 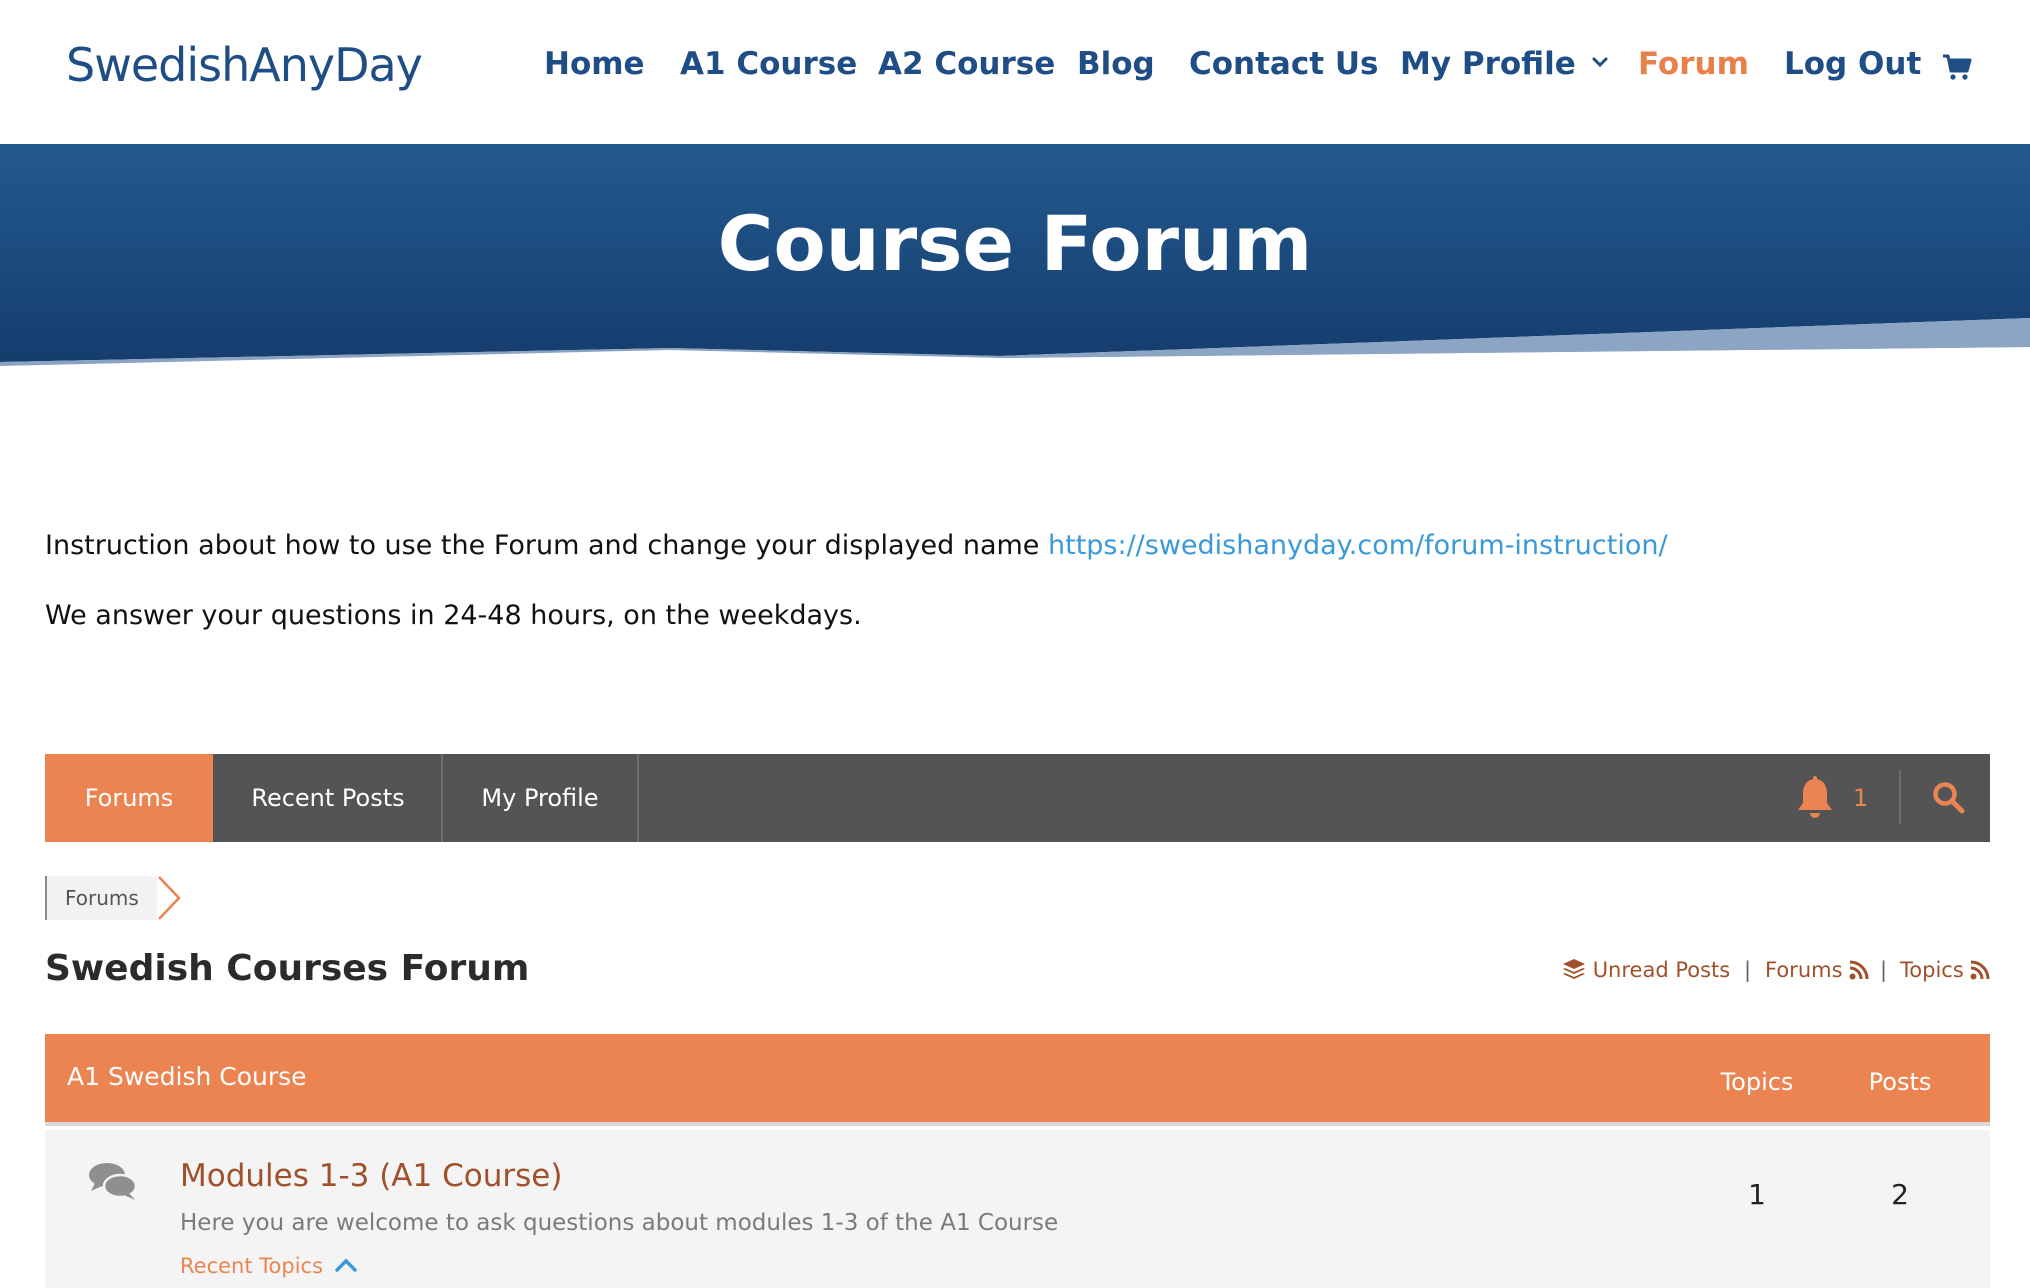 I want to click on unread-posts-link: Unread Posts, so click(x=1646, y=970).